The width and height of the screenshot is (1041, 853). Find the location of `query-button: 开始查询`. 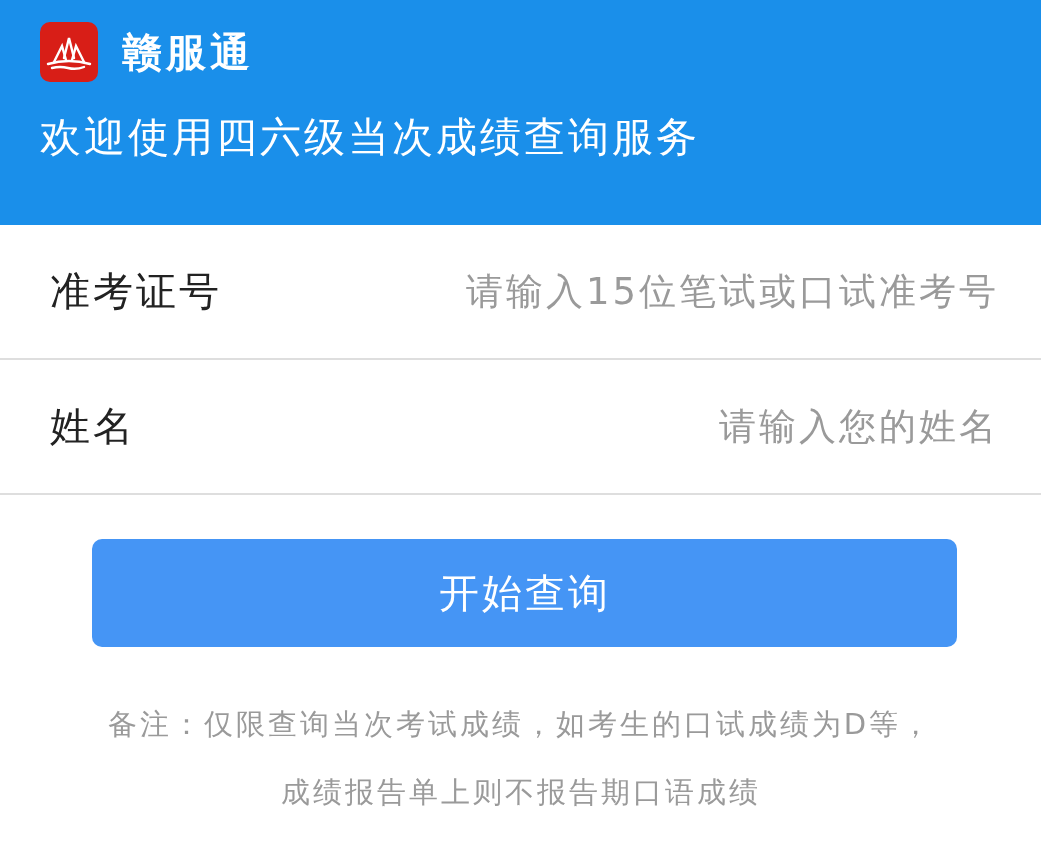

query-button: 开始查询 is located at coordinates (524, 593).